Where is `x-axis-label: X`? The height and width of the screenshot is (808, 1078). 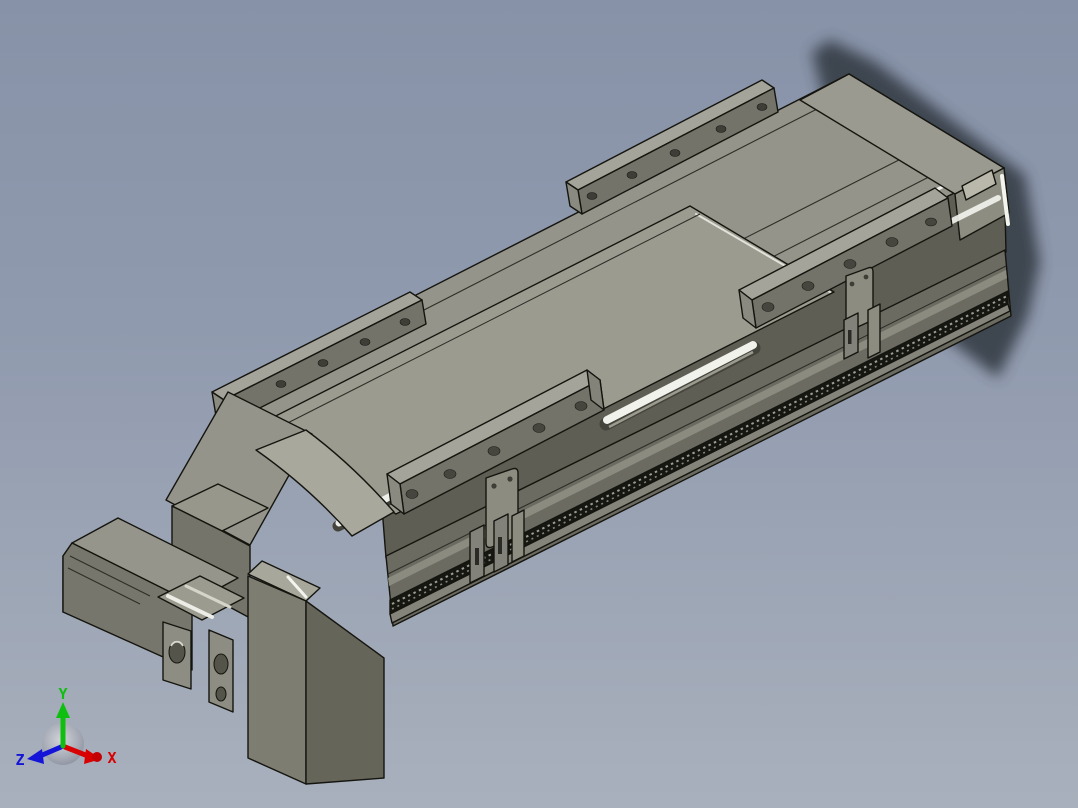
x-axis-label: X is located at coordinates (111, 758).